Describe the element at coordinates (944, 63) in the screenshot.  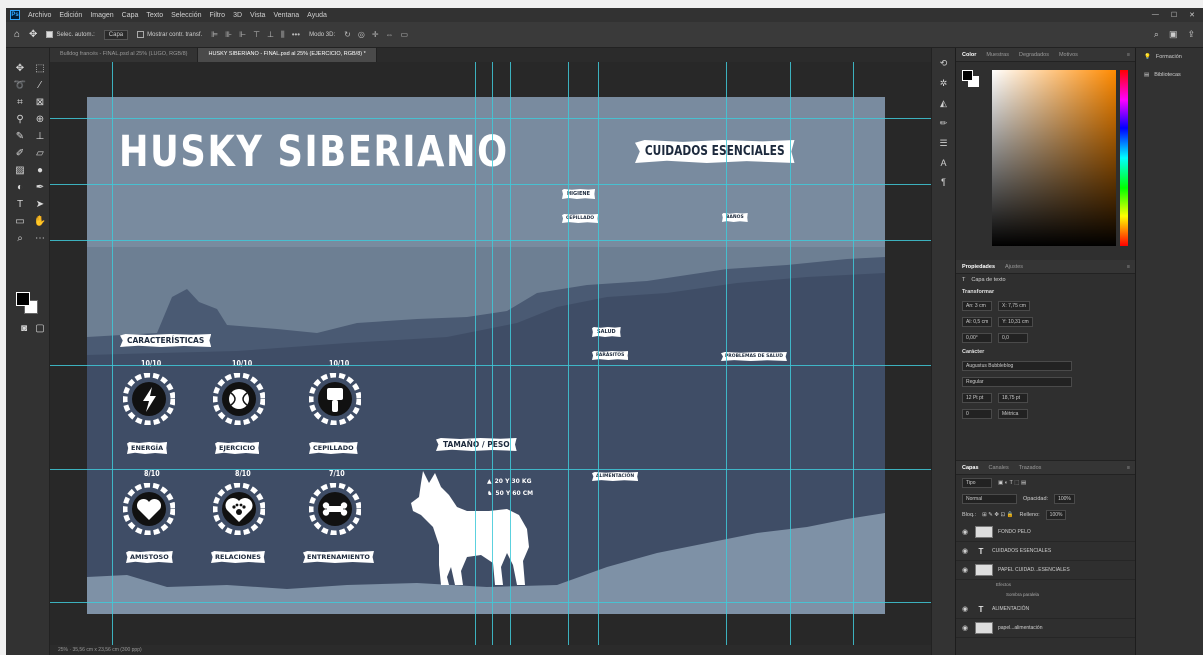
I see `history-icon: ⟲` at that location.